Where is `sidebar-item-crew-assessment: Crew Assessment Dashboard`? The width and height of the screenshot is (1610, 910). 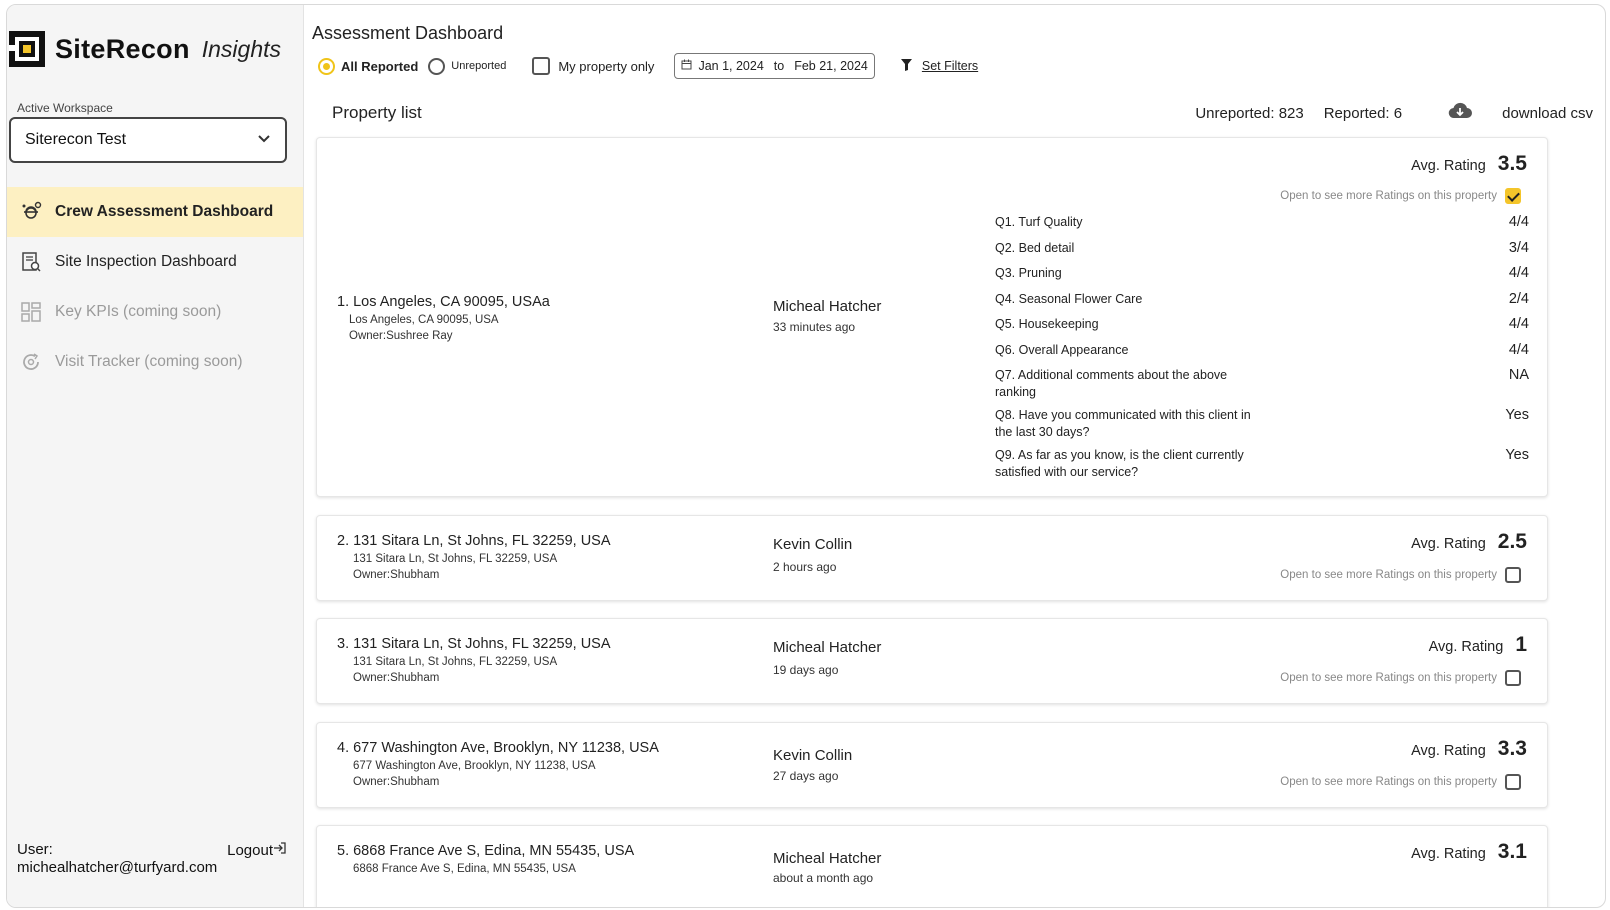
sidebar-item-crew-assessment: Crew Assessment Dashboard is located at coordinates (155, 212).